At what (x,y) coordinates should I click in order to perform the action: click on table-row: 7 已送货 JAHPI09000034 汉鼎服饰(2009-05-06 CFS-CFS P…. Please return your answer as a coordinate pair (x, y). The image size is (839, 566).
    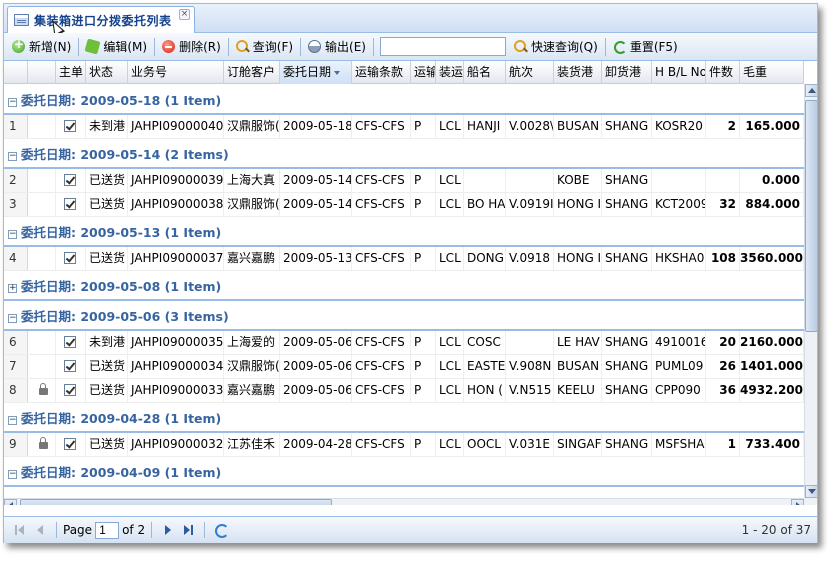
    Looking at the image, I should click on (404, 367).